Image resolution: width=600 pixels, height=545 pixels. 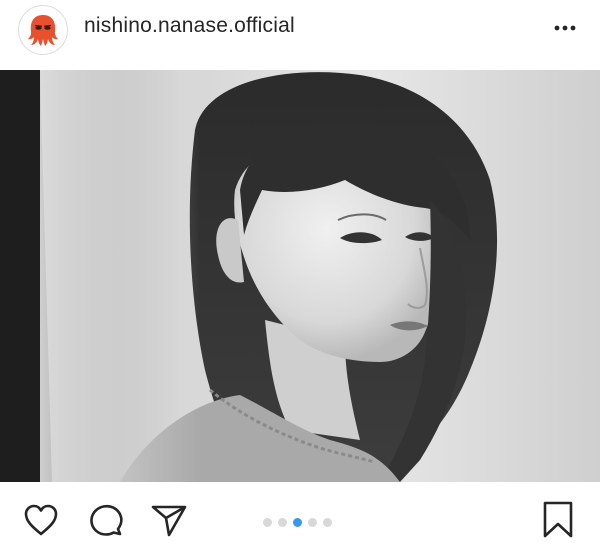 I want to click on carousel-indicator, so click(x=297, y=523).